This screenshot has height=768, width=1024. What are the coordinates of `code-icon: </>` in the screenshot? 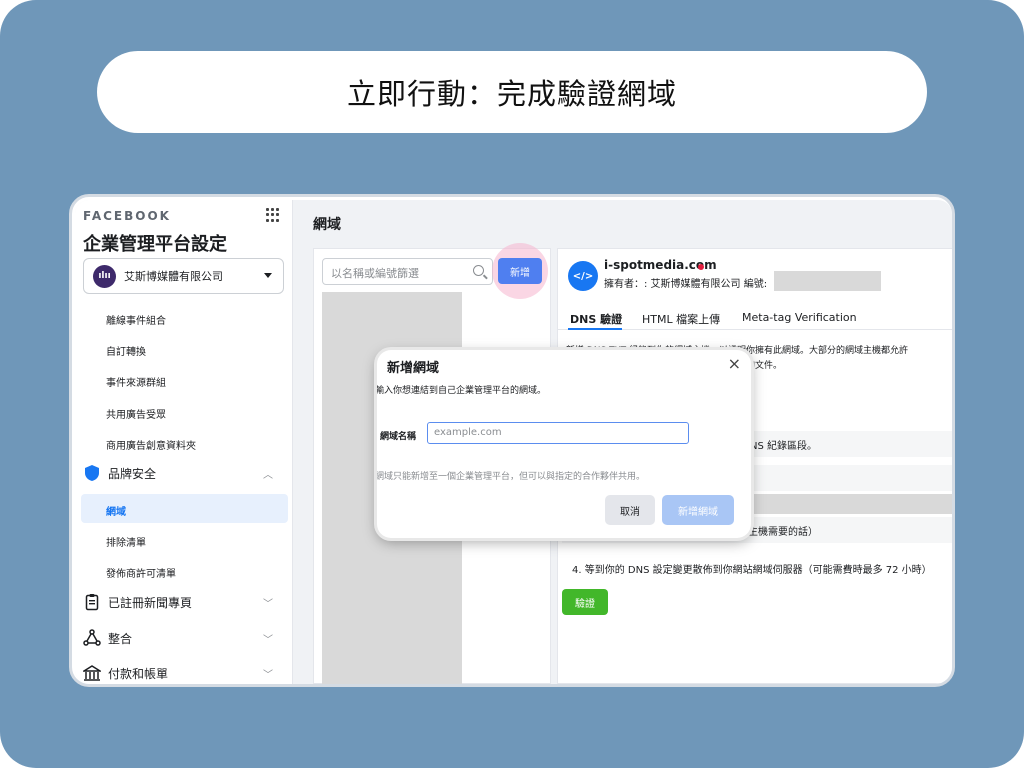 It's located at (583, 276).